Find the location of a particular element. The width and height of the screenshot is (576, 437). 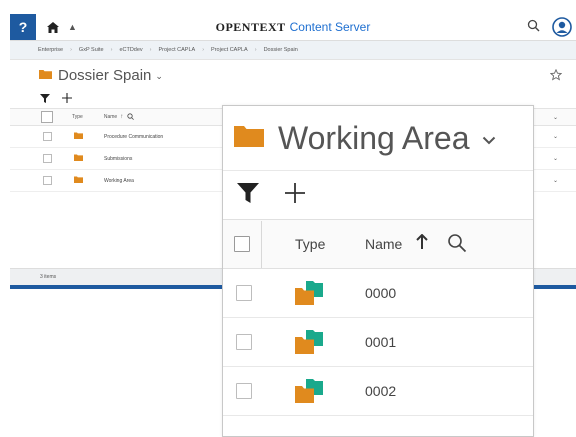

folder-title: Working Area is located at coordinates (374, 138).